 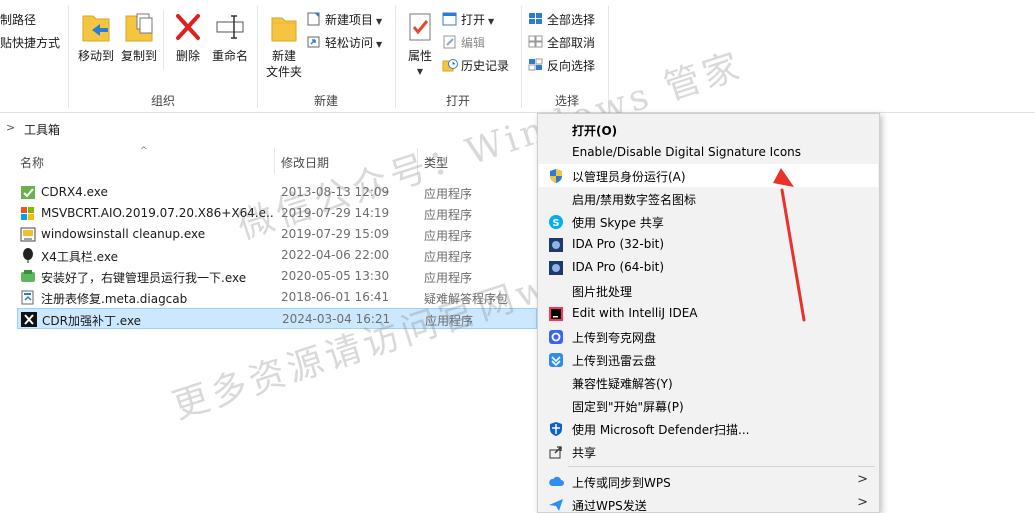 What do you see at coordinates (344, 43) in the screenshot?
I see `easy-access-button: 轻松访问 ▼` at bounding box center [344, 43].